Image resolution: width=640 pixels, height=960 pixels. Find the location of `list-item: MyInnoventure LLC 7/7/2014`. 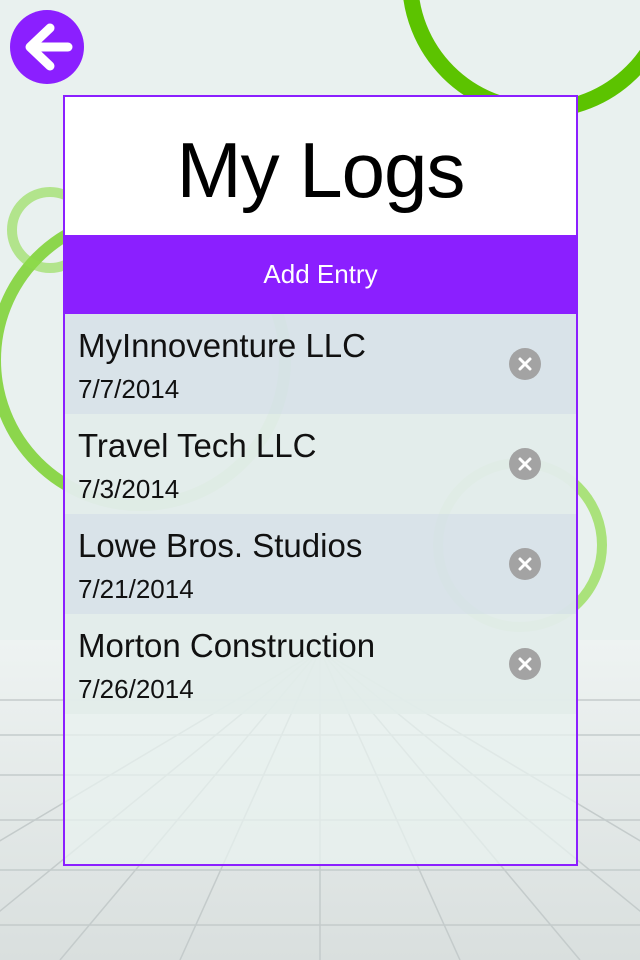

list-item: MyInnoventure LLC 7/7/2014 is located at coordinates (320, 364).